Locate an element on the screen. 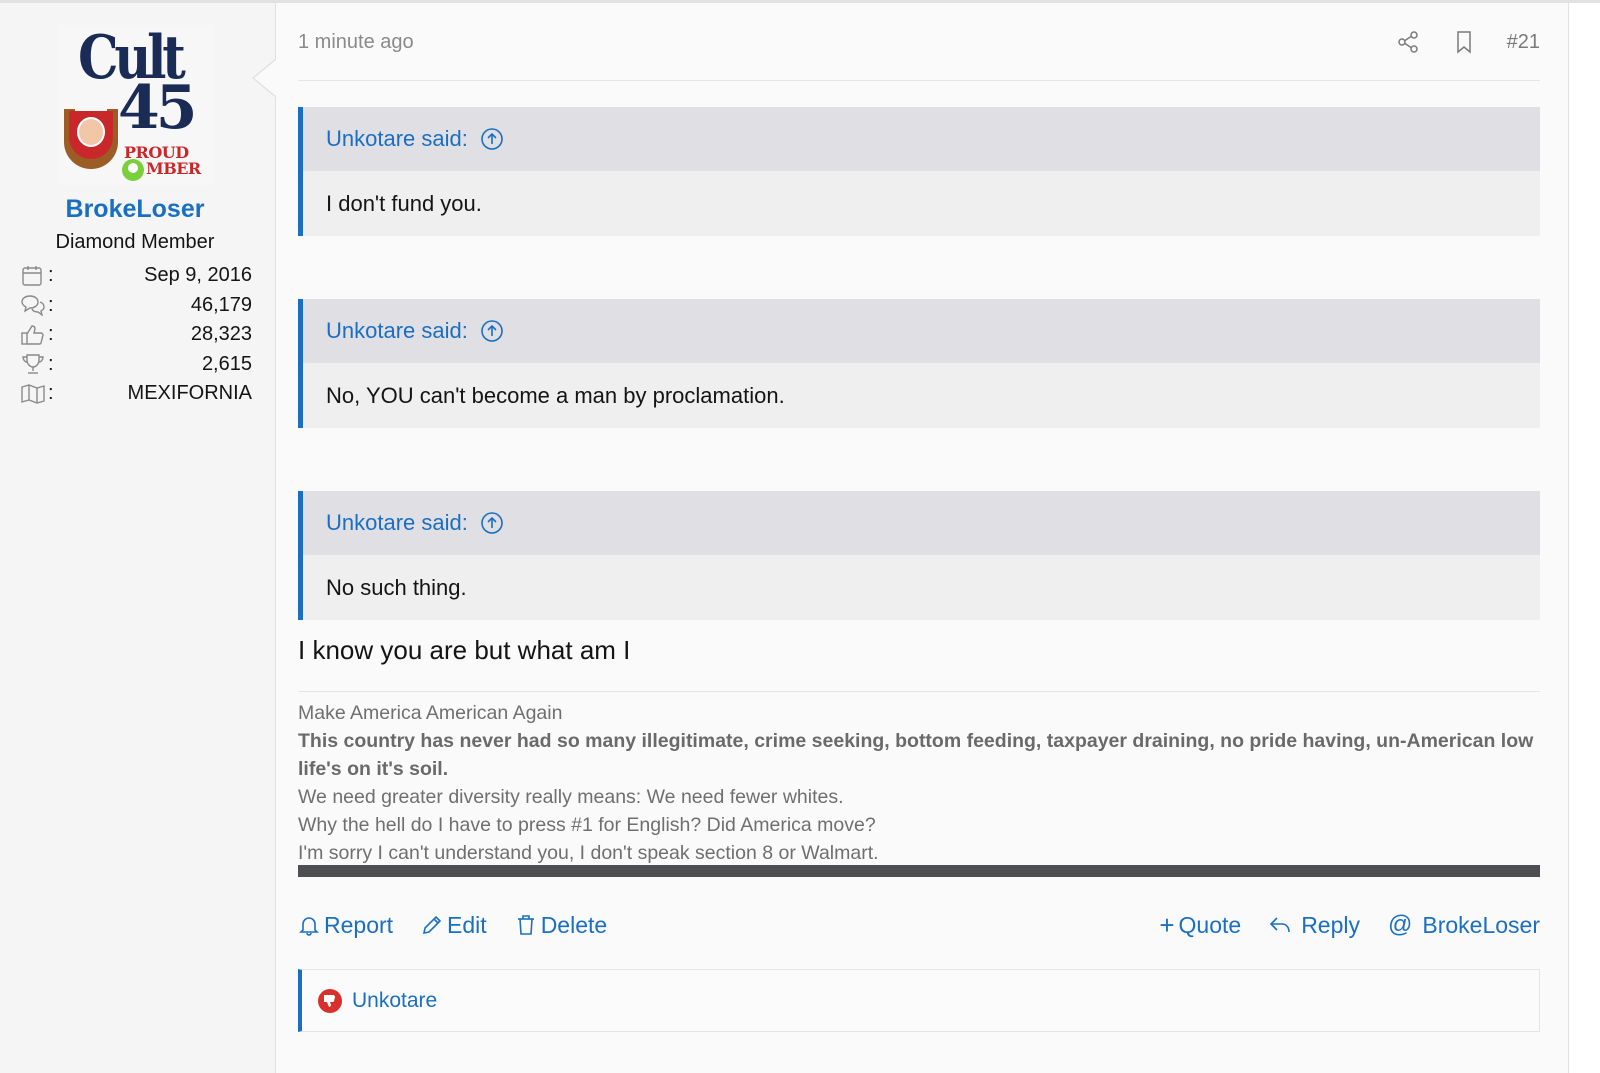 The height and width of the screenshot is (1073, 1600). trash-icon is located at coordinates (525, 925).